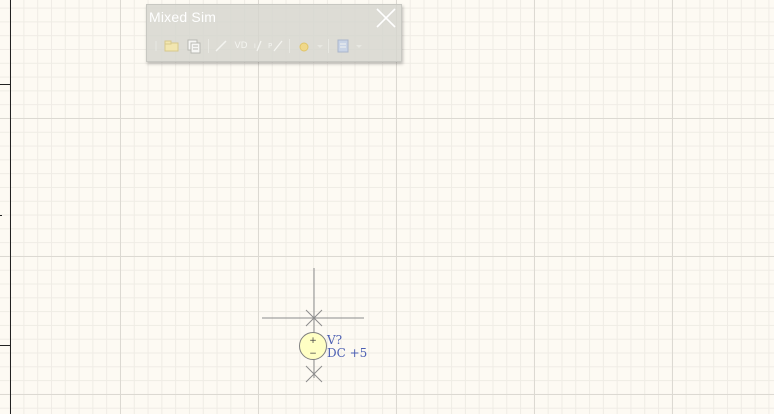 Image resolution: width=774 pixels, height=414 pixels. I want to click on svg-text: P, so click(270, 46).